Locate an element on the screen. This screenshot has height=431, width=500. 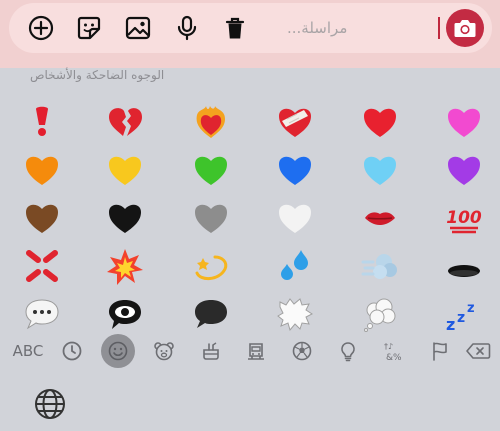
emoji-heart-on-fire is located at coordinates (211, 122).